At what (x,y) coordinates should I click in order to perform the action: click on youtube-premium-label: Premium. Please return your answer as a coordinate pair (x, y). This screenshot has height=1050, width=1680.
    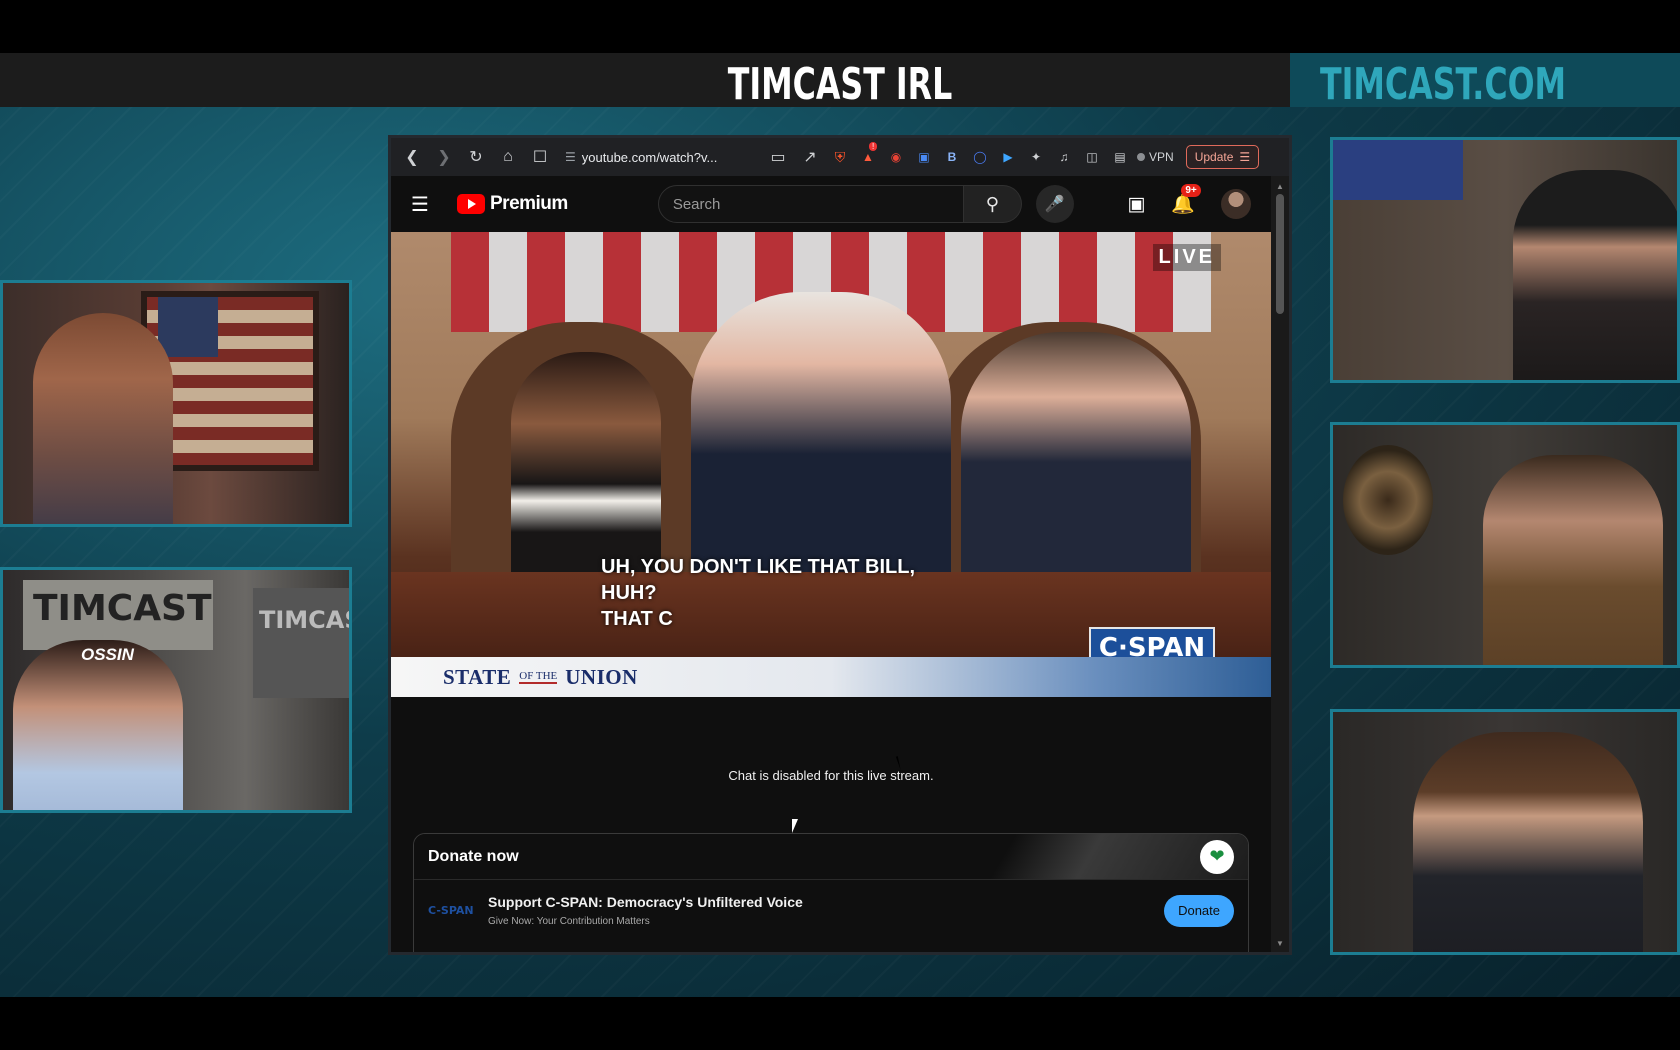
    Looking at the image, I should click on (529, 203).